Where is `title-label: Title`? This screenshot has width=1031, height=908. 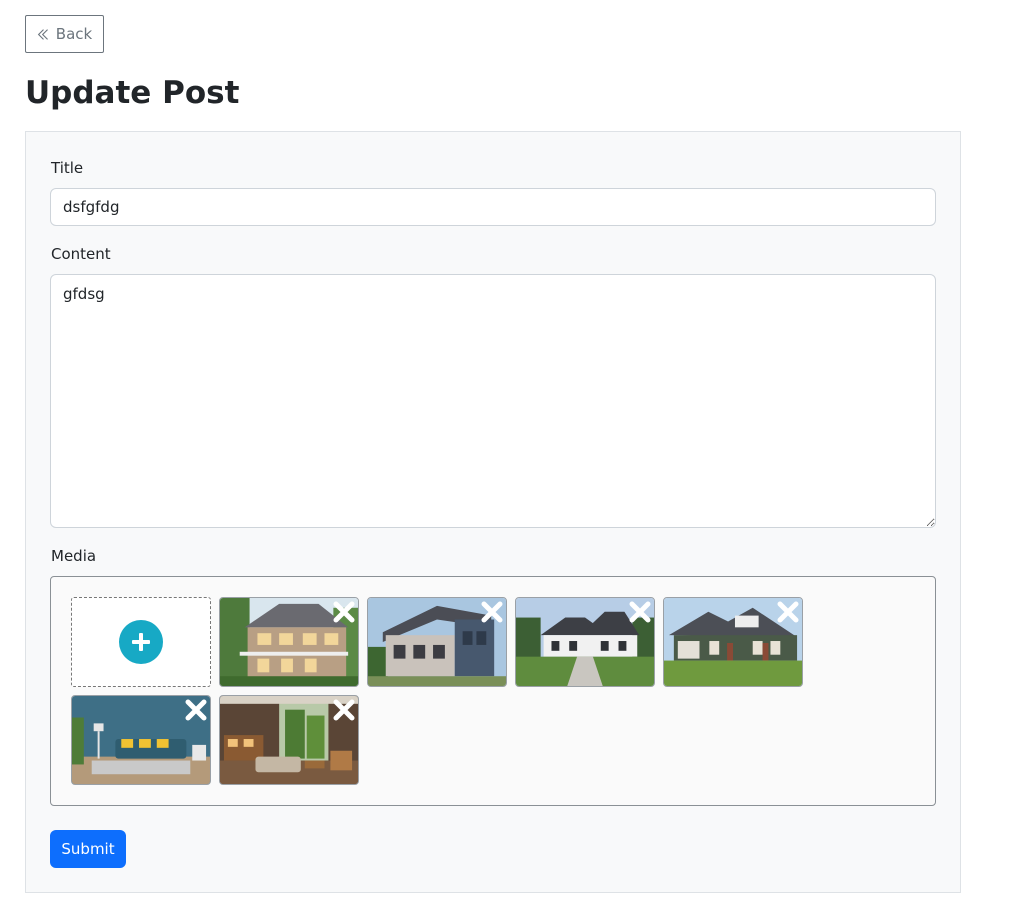
title-label: Title is located at coordinates (67, 168).